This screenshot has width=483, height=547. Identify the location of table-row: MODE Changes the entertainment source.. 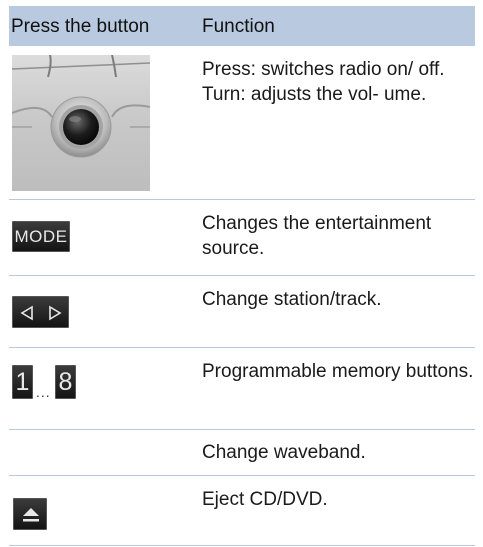
(242, 238).